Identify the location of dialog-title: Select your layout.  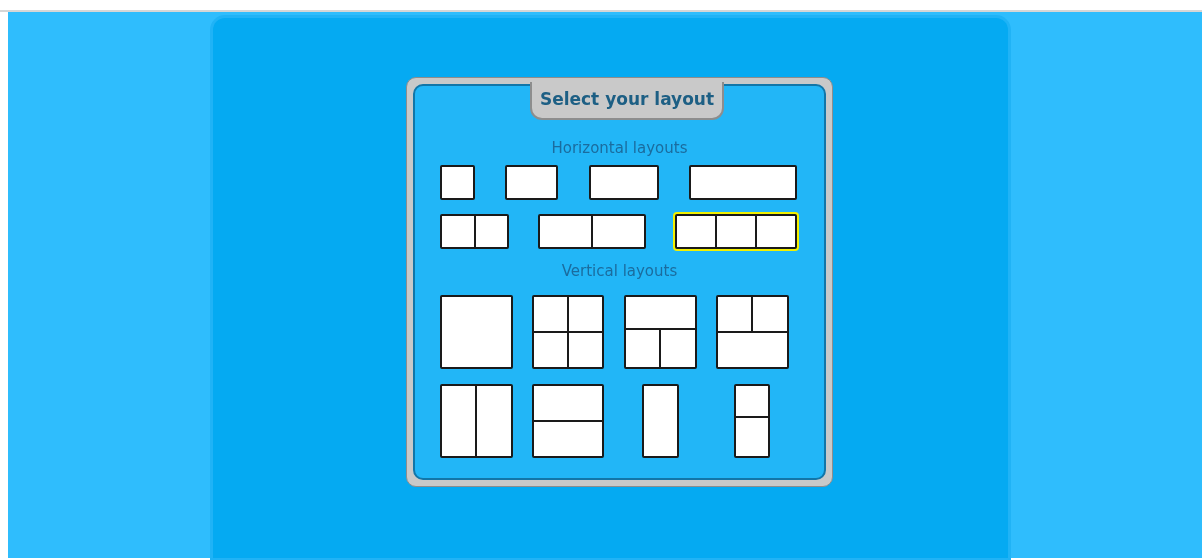
(627, 101).